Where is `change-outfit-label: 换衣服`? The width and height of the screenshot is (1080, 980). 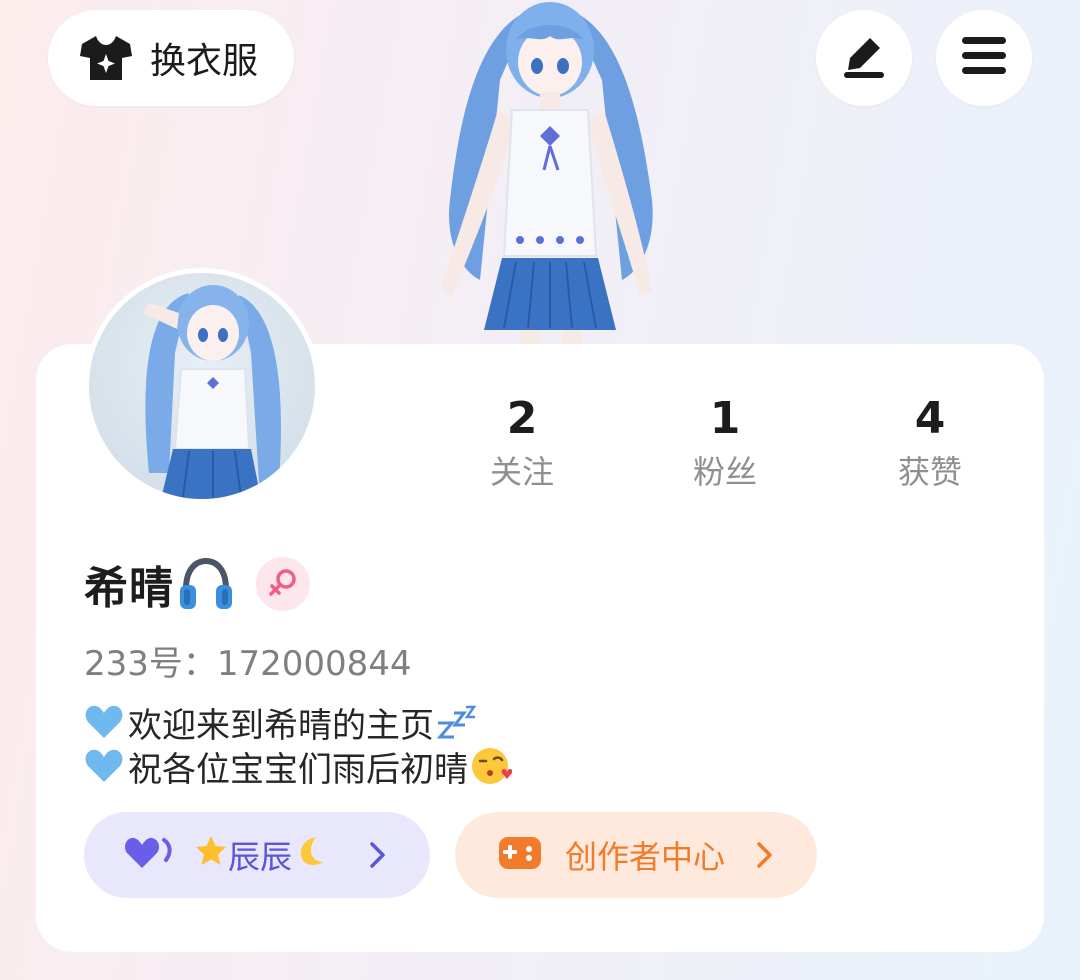
change-outfit-label: 换衣服 is located at coordinates (204, 61).